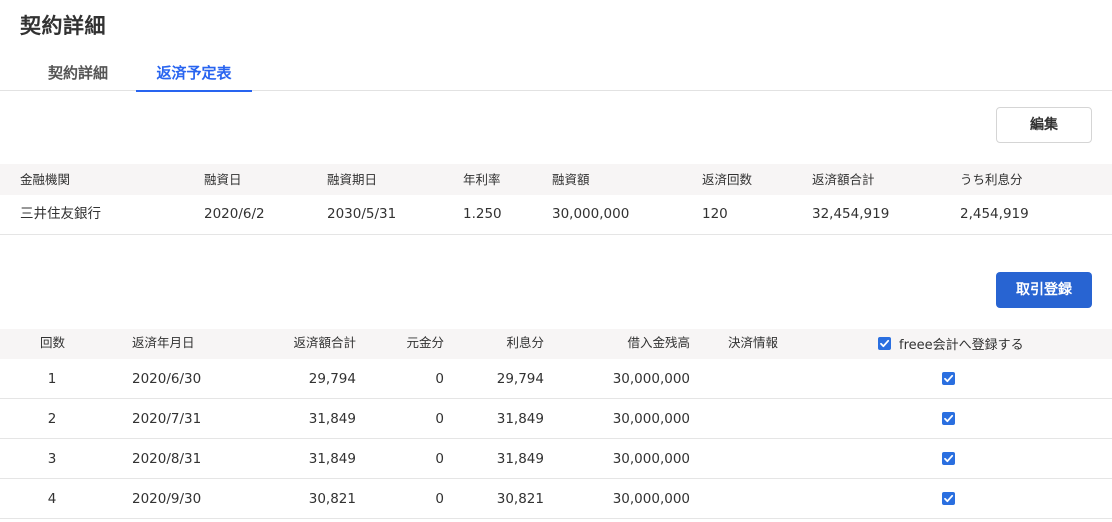 The width and height of the screenshot is (1112, 522). Describe the element at coordinates (163, 342) in the screenshot. I see `column-header-repayment-date: 返済年月日` at that location.